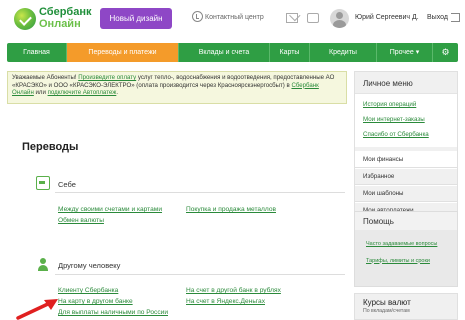 The width and height of the screenshot is (465, 320). Describe the element at coordinates (65, 12) in the screenshot. I see `logo-line1: Сбербанк` at that location.